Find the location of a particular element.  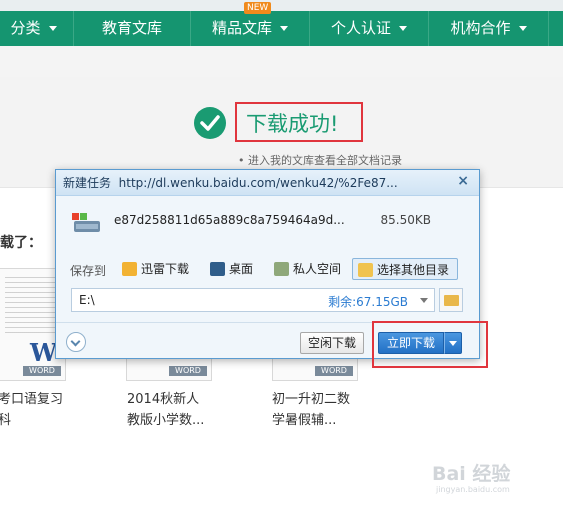

nav-item-label: 个人认证 is located at coordinates (360, 28).